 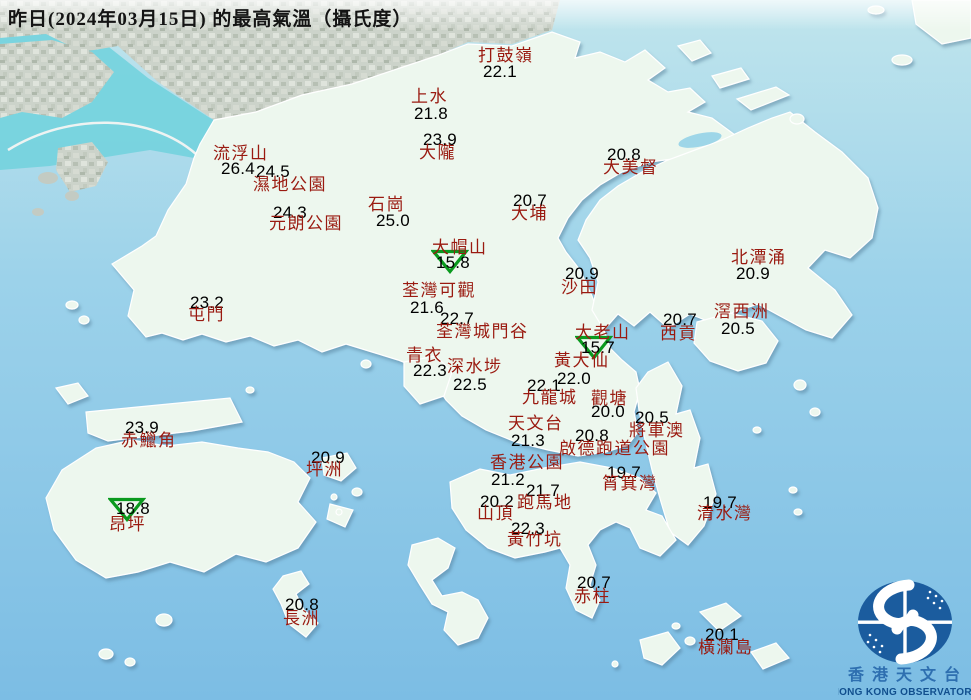 I want to click on station-name: 大美督, so click(x=631, y=167).